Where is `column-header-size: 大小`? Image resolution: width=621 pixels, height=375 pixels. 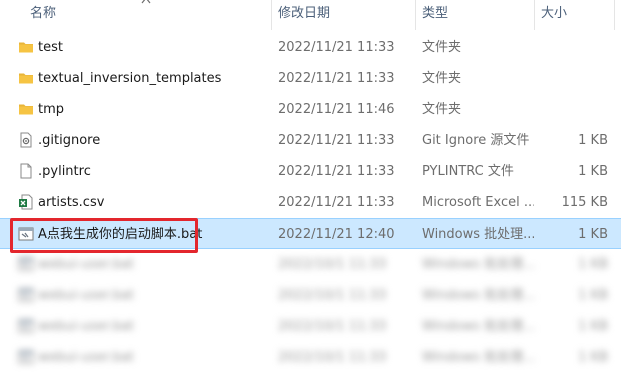 column-header-size: 大小 is located at coordinates (554, 15).